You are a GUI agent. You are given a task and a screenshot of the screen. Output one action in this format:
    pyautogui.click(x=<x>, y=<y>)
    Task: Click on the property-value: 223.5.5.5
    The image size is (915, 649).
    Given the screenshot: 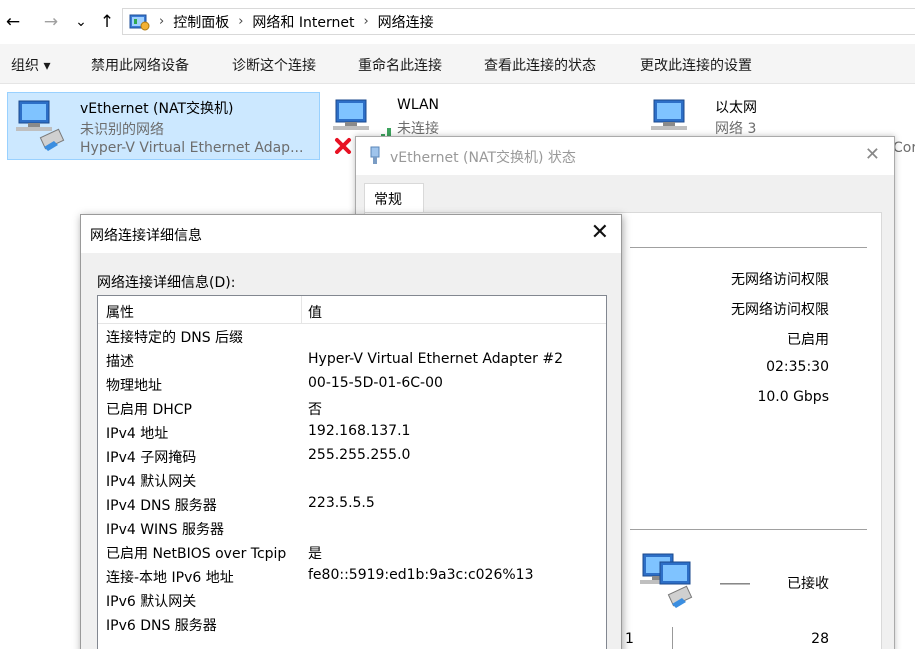 What is the action you would take?
    pyautogui.click(x=341, y=503)
    